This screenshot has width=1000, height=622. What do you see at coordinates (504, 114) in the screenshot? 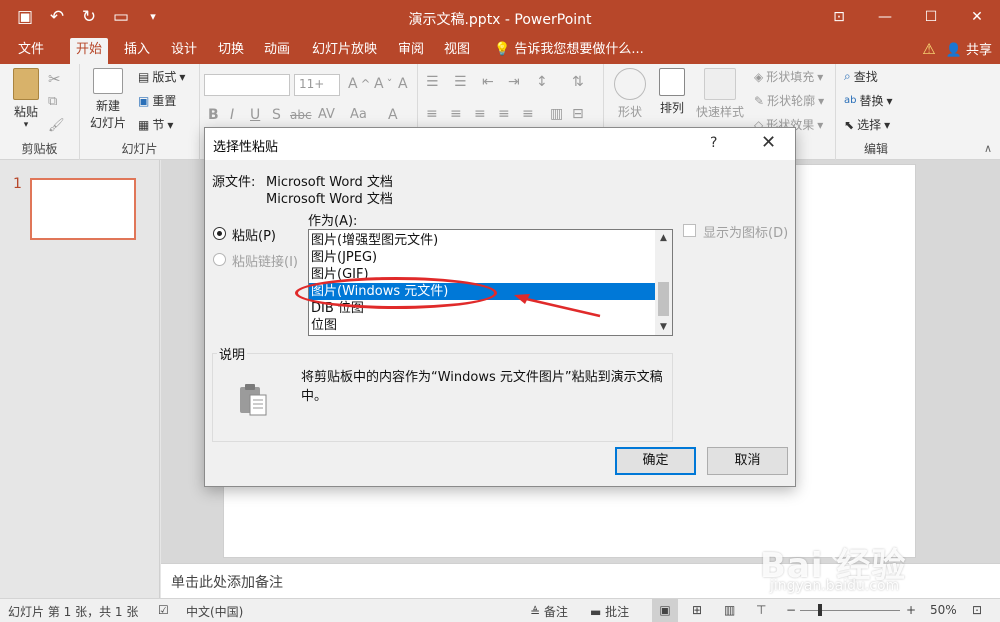
I see `justify-icon: ≡` at bounding box center [504, 114].